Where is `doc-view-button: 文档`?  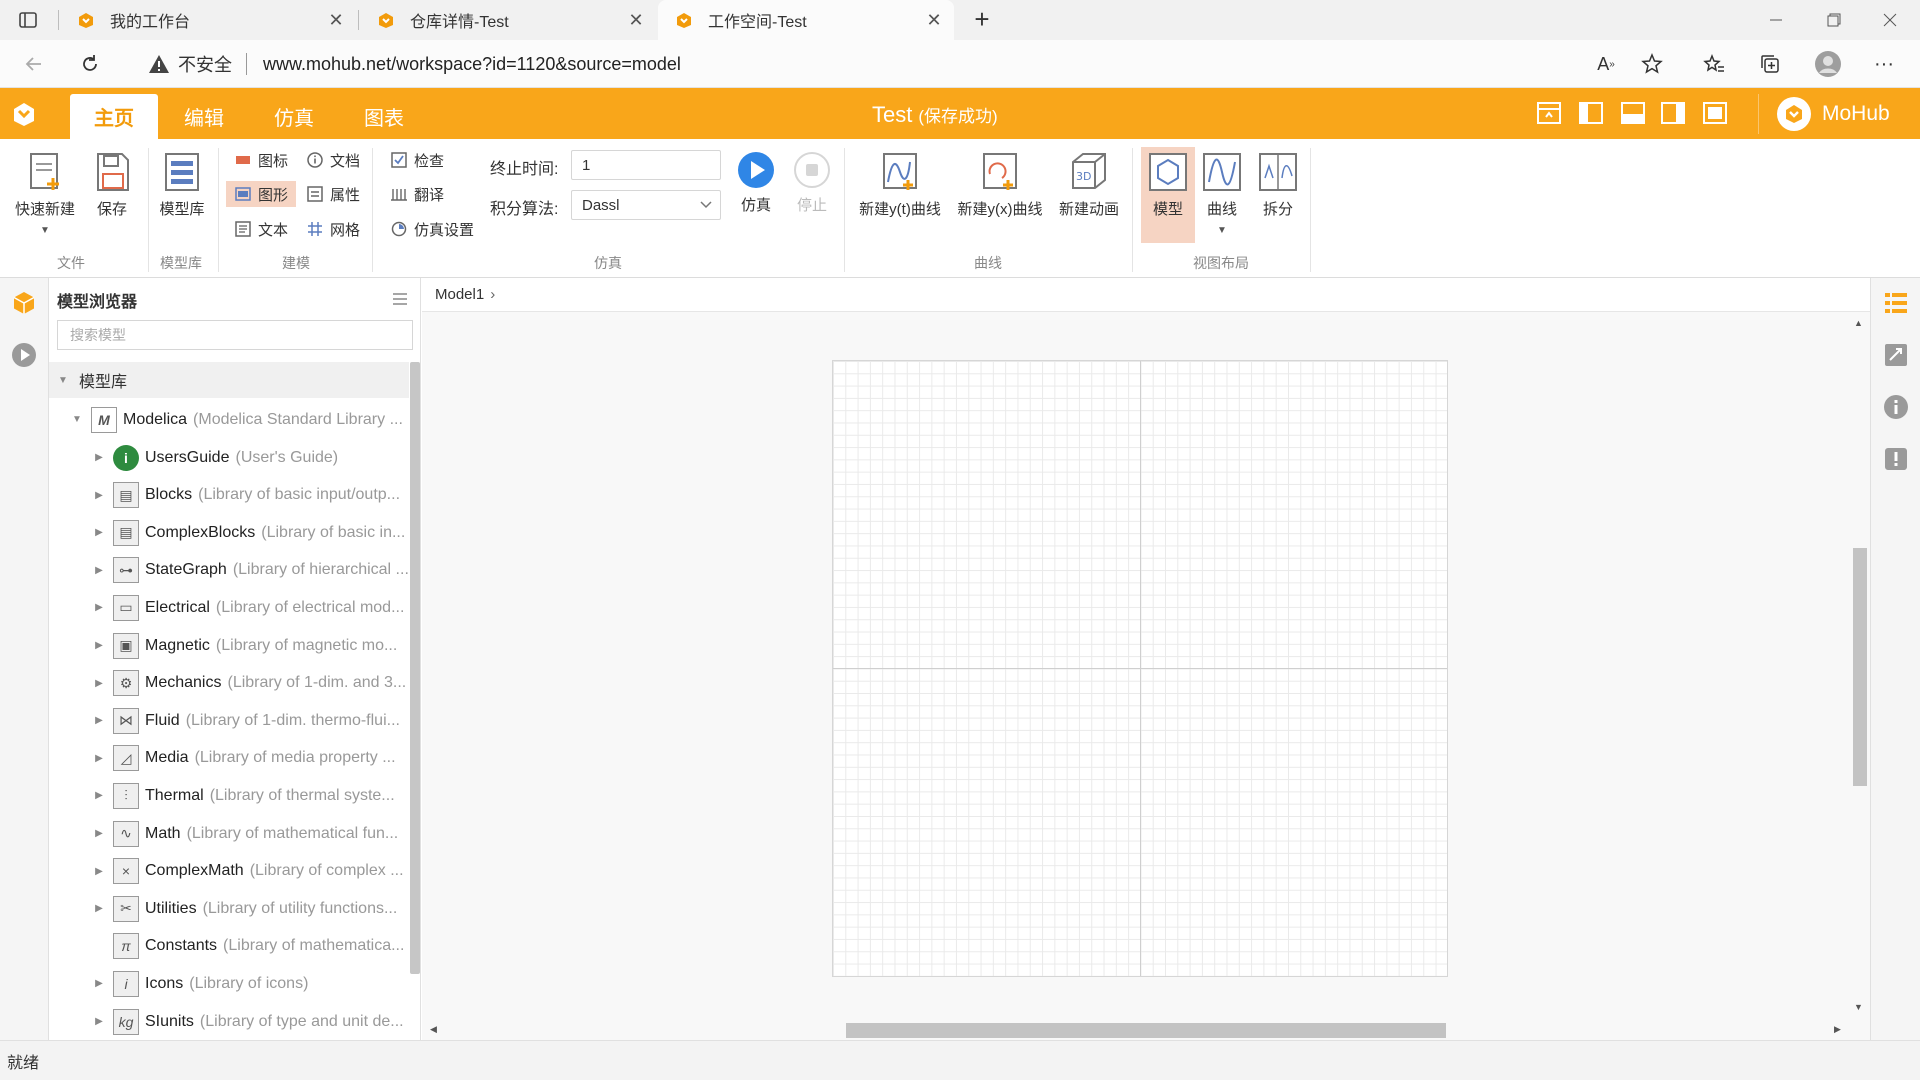
doc-view-button: 文档 is located at coordinates (333, 160).